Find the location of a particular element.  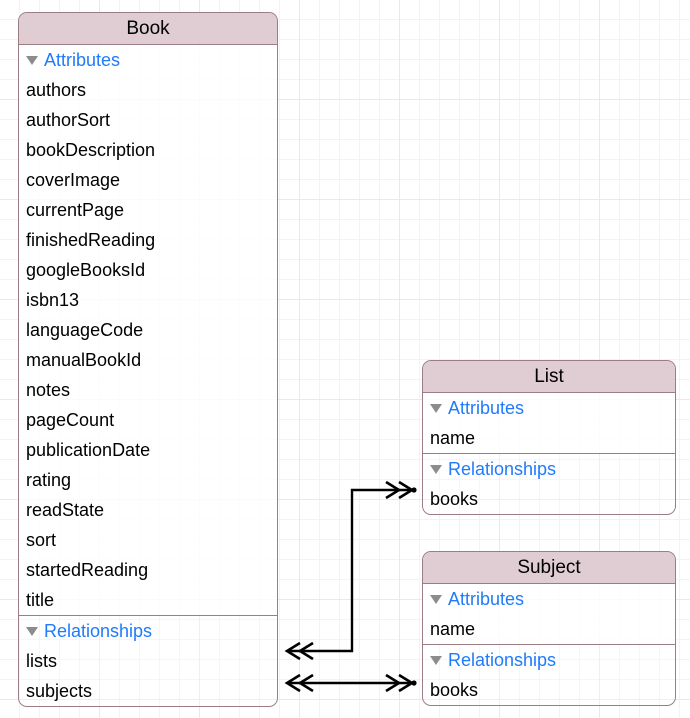

attribute-row: notes is located at coordinates (148, 390).